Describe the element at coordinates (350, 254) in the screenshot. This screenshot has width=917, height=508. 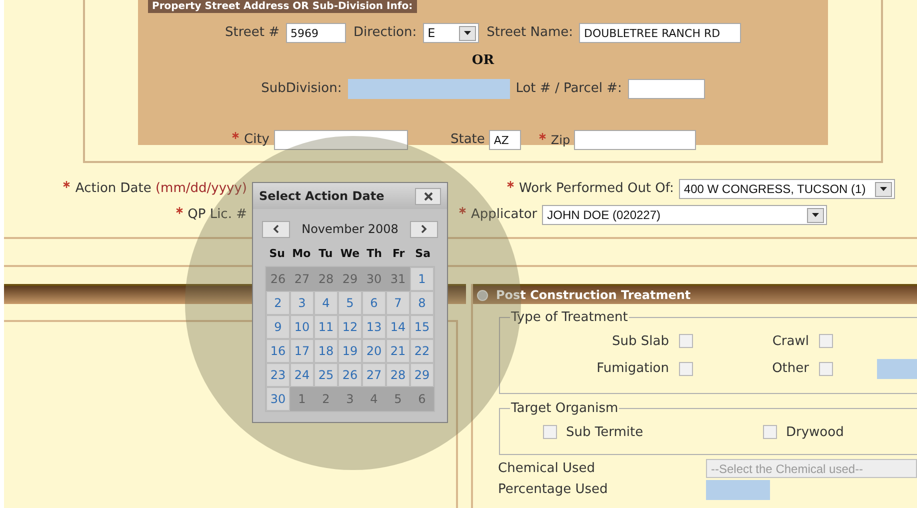
I see `weekday-header: We` at that location.